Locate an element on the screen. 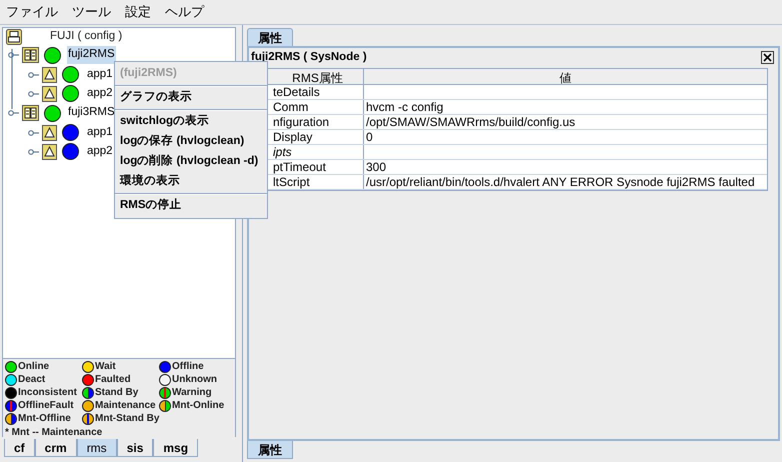 The height and width of the screenshot is (462, 782). tab: rms is located at coordinates (96, 448).